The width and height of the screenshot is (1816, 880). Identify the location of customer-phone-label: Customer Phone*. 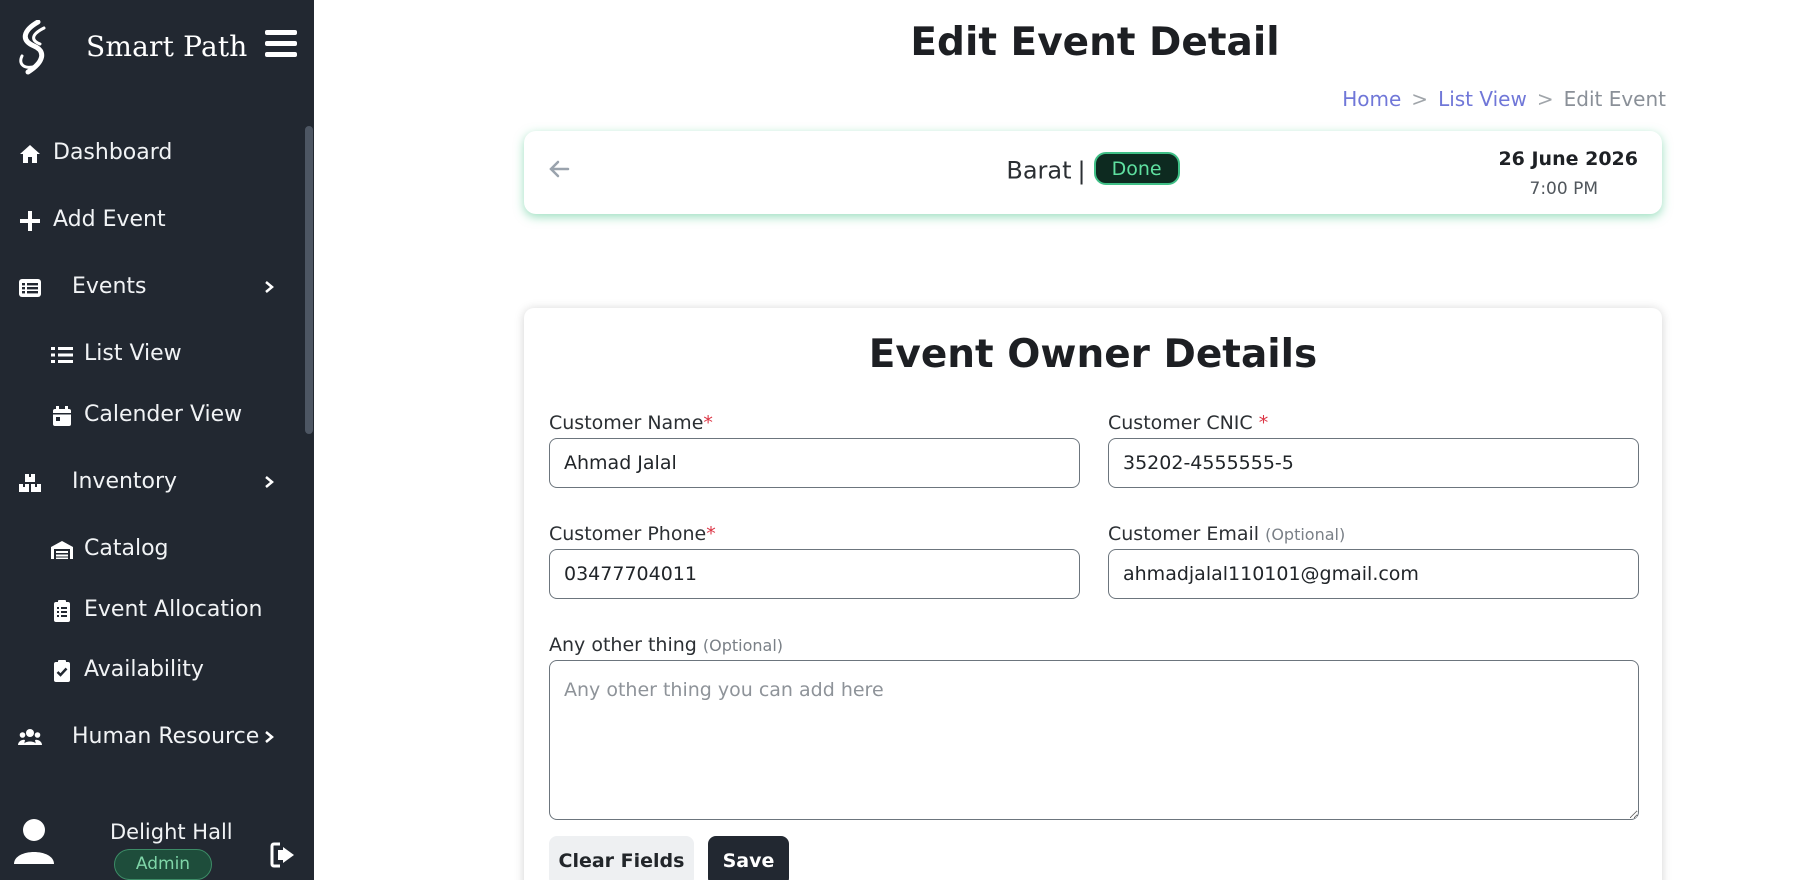
(632, 534).